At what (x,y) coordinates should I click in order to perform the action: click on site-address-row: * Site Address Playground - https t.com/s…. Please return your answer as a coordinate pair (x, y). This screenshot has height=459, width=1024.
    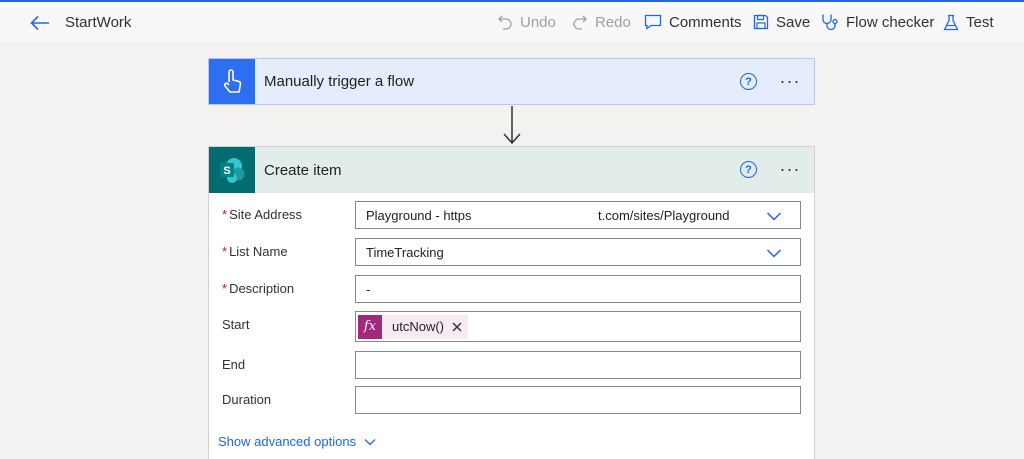
    Looking at the image, I should click on (511, 216).